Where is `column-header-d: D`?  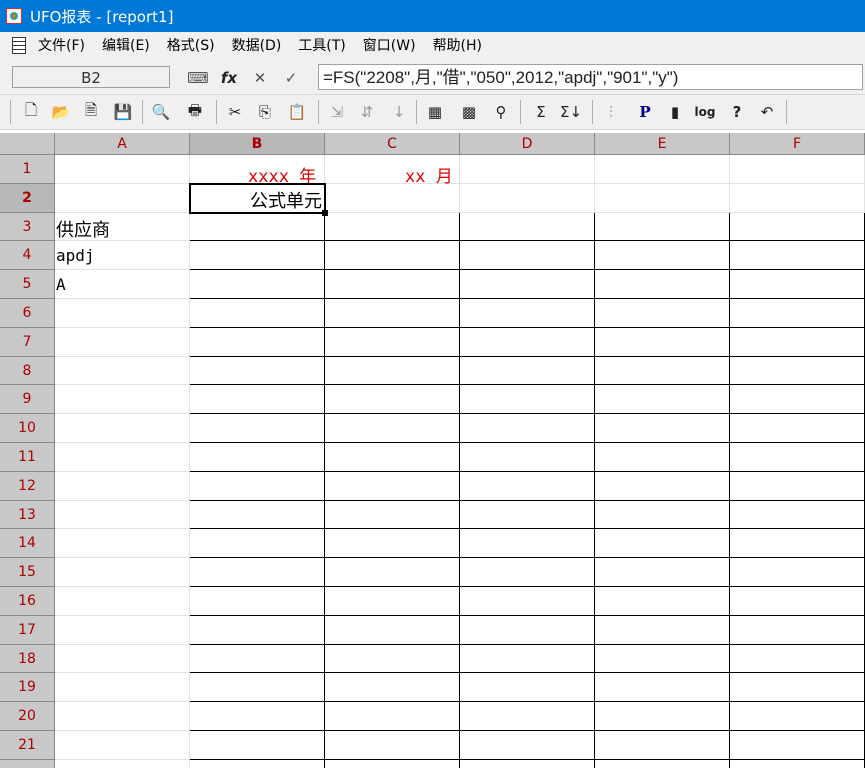
column-header-d: D is located at coordinates (527, 144).